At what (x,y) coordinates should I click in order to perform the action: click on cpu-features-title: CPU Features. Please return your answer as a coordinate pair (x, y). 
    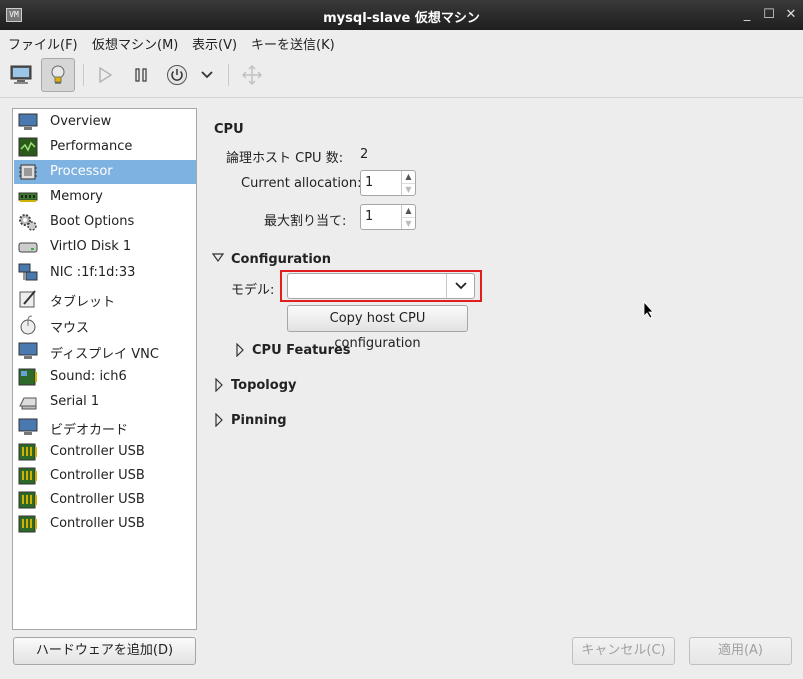
    Looking at the image, I should click on (301, 350).